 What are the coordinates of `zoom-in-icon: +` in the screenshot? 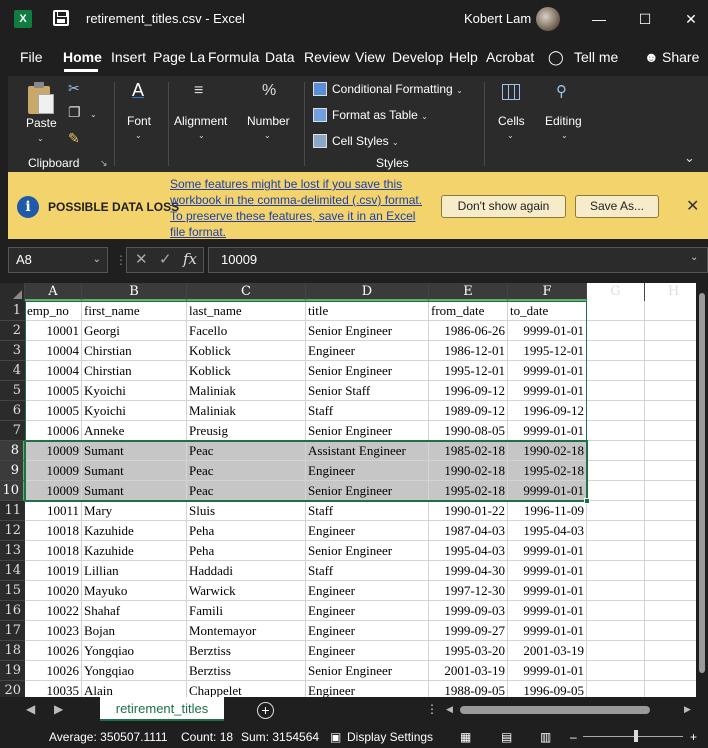 It's located at (693, 737).